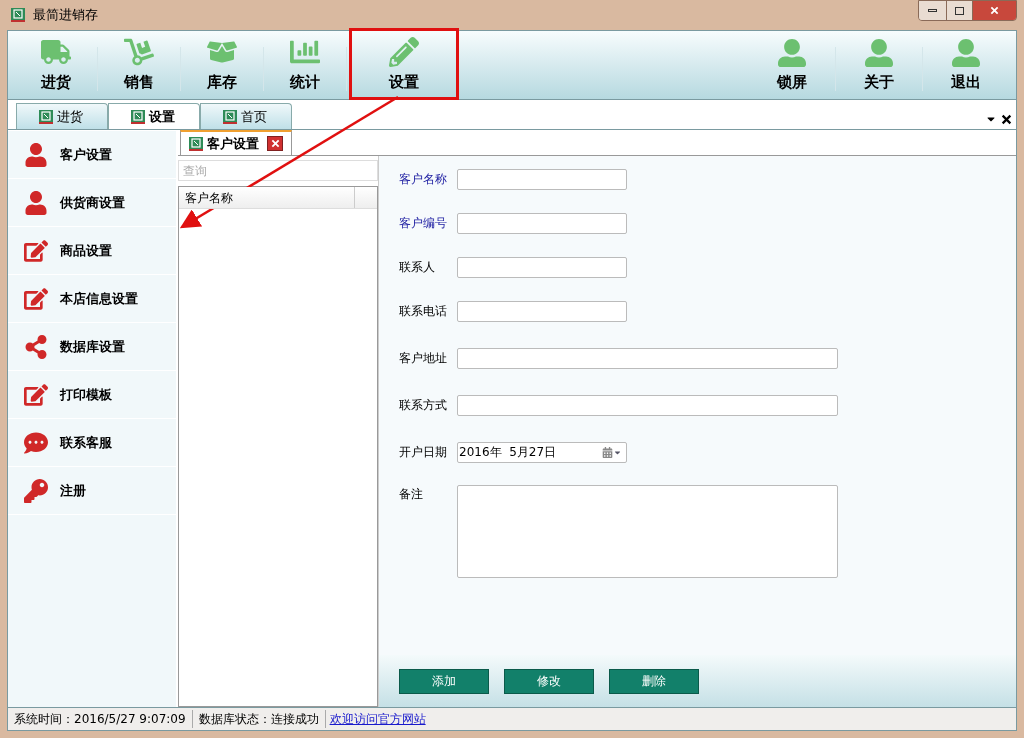 The height and width of the screenshot is (738, 1024). Describe the element at coordinates (423, 358) in the screenshot. I see `field-label: 客户地址` at that location.